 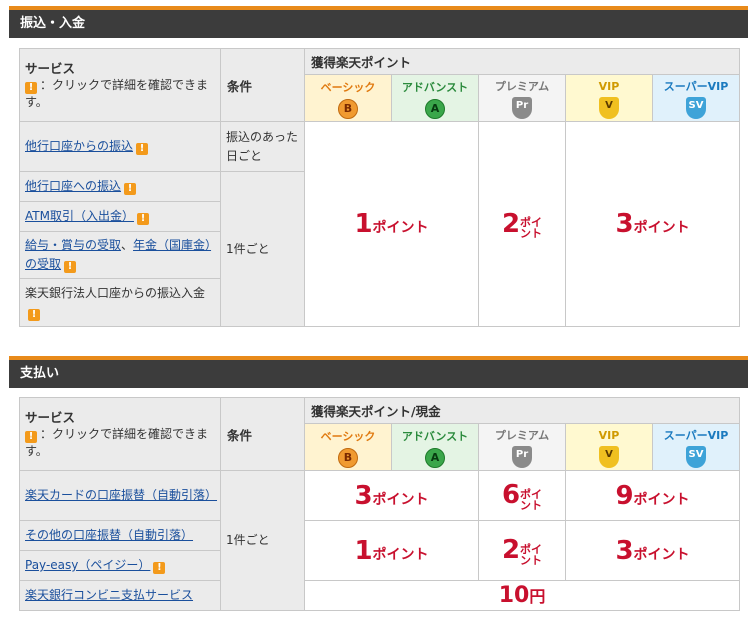 What do you see at coordinates (522, 61) in the screenshot?
I see `points-header: 獲得楽天ポイント` at bounding box center [522, 61].